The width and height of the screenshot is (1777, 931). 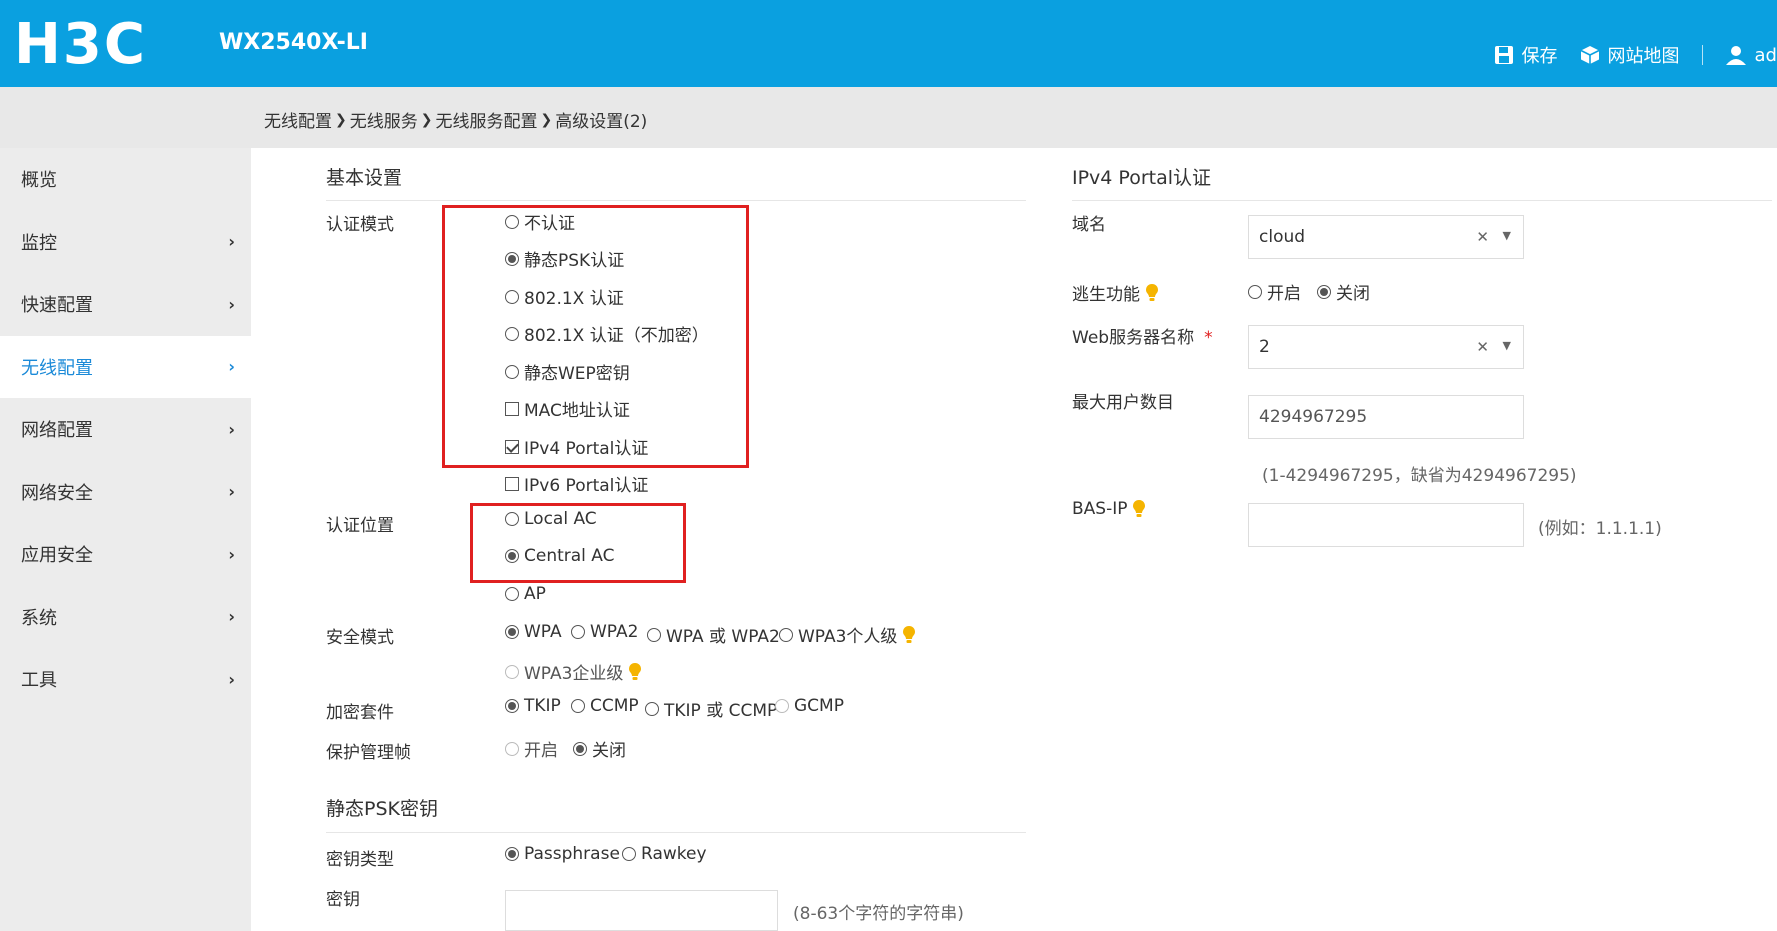 What do you see at coordinates (1142, 178) in the screenshot?
I see `ipv4-portal-title: IPv4 Portal认证` at bounding box center [1142, 178].